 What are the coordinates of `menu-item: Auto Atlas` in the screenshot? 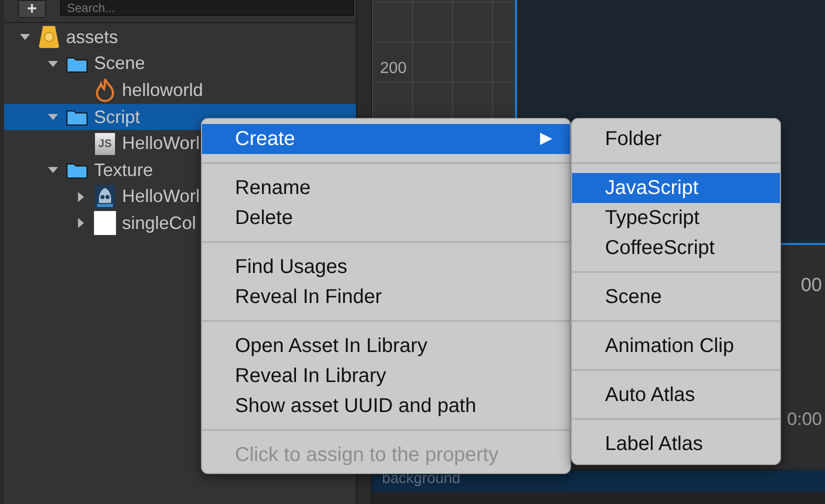 It's located at (676, 395).